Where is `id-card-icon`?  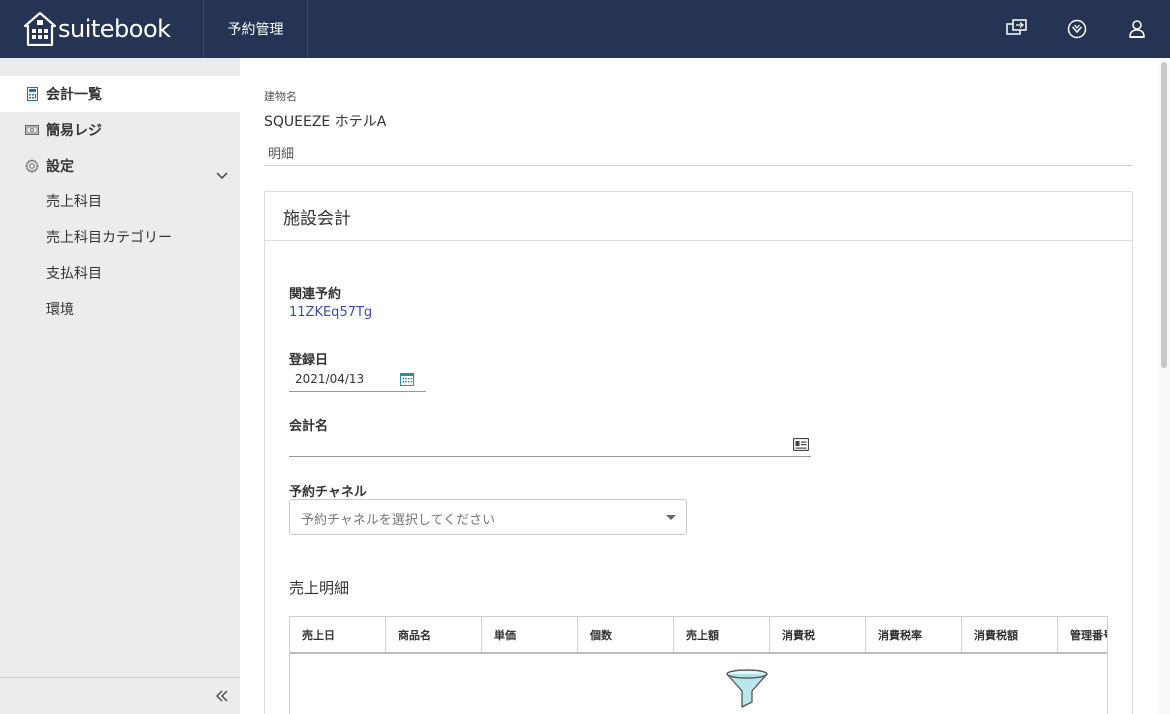 id-card-icon is located at coordinates (801, 444).